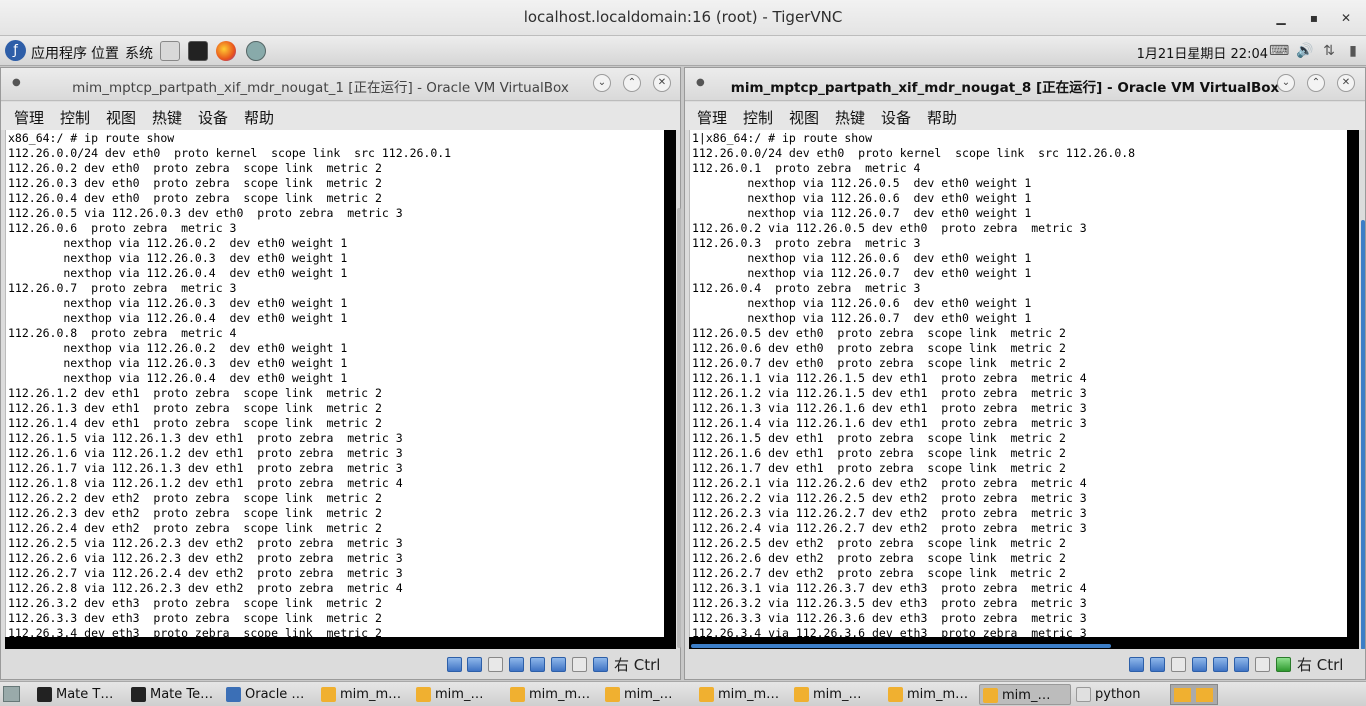  Describe the element at coordinates (1353, 51) in the screenshot. I see `power-icon: ▮` at that location.